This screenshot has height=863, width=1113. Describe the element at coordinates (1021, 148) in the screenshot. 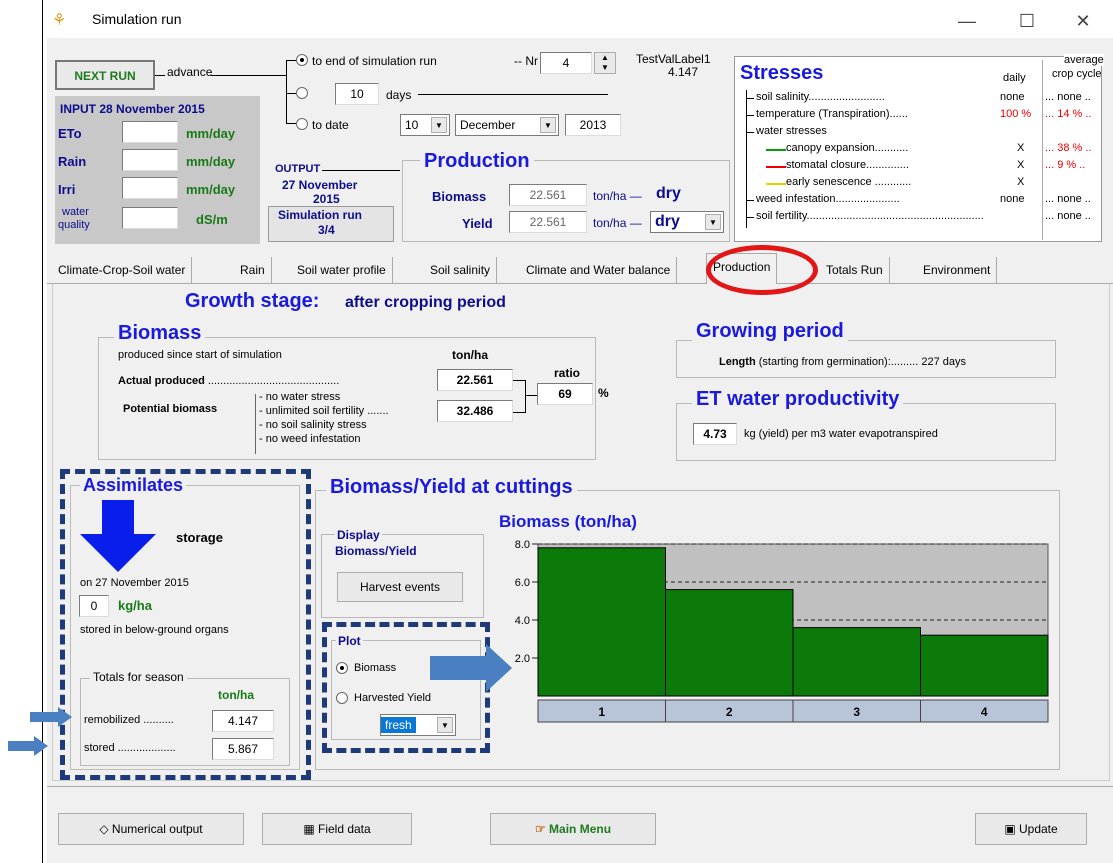

I see `stress-daily: X` at that location.